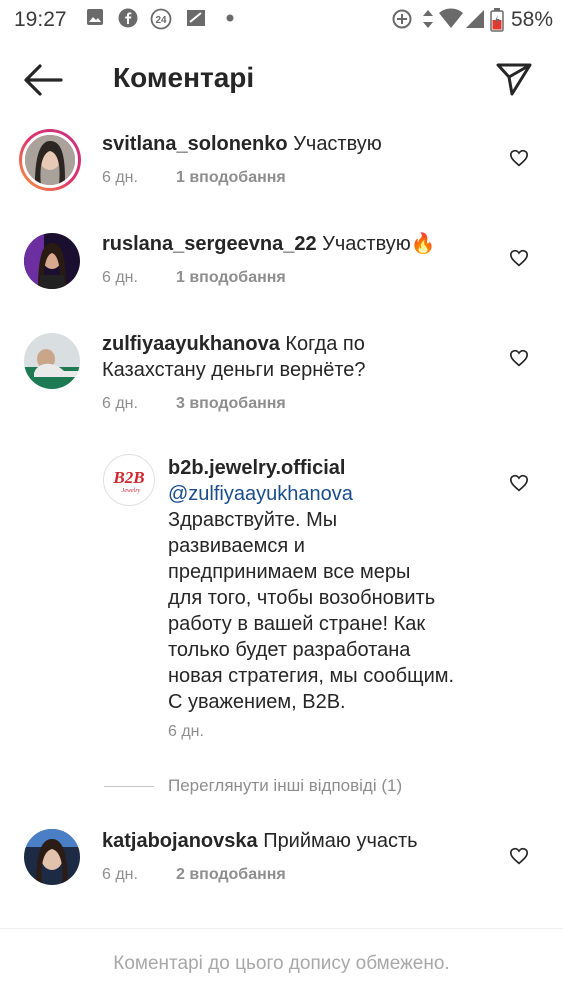 This screenshot has width=563, height=1001. What do you see at coordinates (131, 491) in the screenshot?
I see `b2b-logo-subtext: Jewelry` at bounding box center [131, 491].